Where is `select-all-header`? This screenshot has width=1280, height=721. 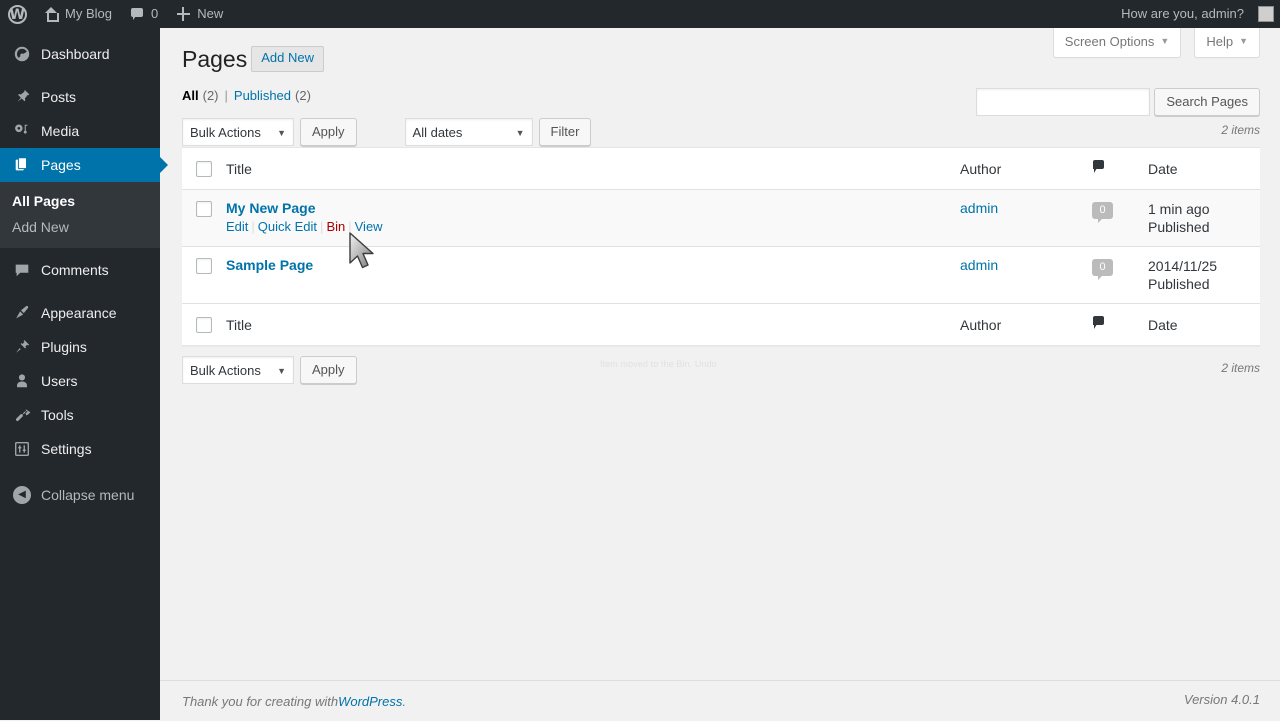
select-all-header is located at coordinates (199, 169).